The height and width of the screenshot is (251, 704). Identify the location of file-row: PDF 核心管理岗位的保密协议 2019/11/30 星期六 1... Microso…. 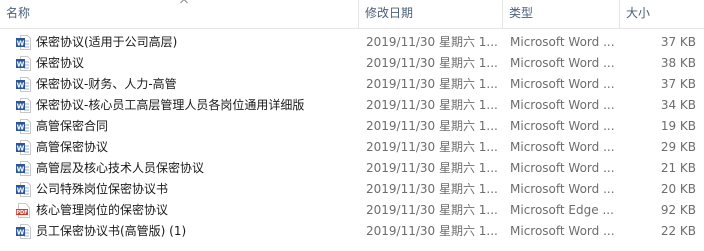
(352, 210).